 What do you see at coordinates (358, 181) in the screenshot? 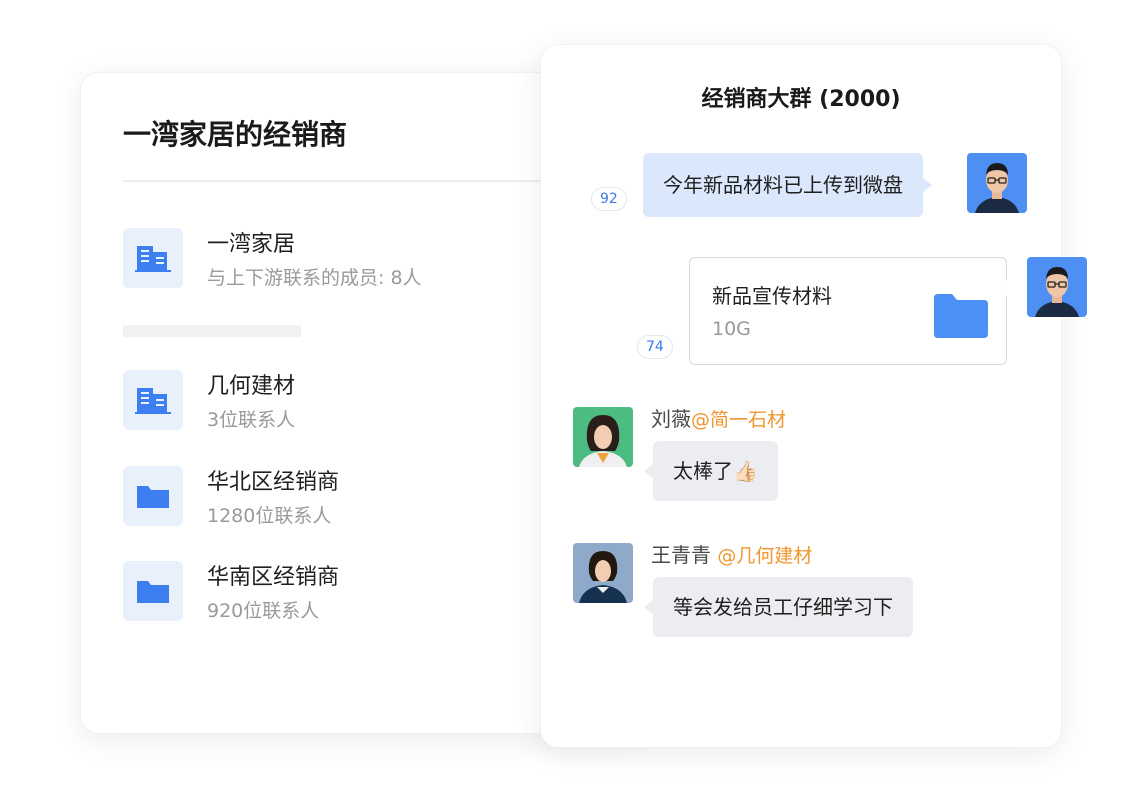
I see `divider` at bounding box center [358, 181].